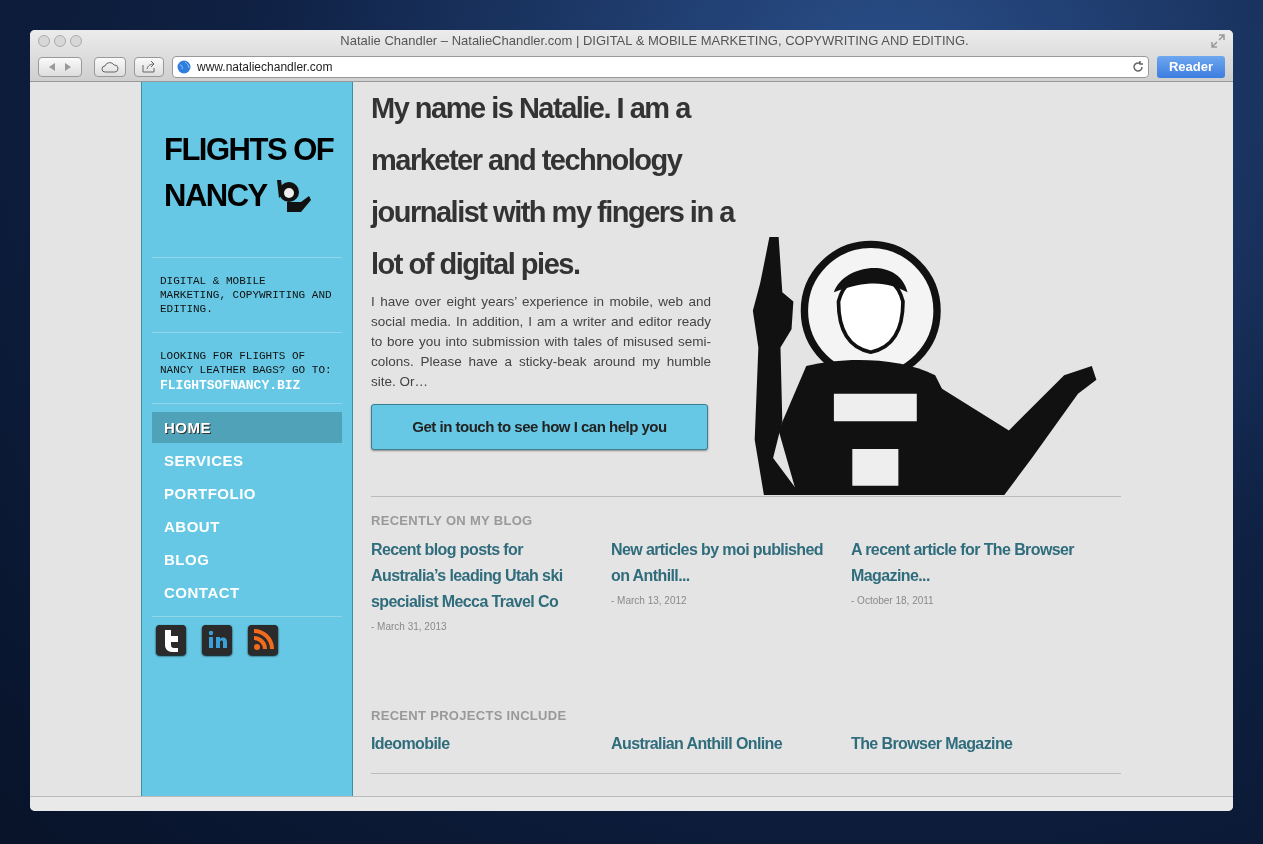 The image size is (1263, 844). Describe the element at coordinates (44, 41) in the screenshot. I see `close-button` at that location.